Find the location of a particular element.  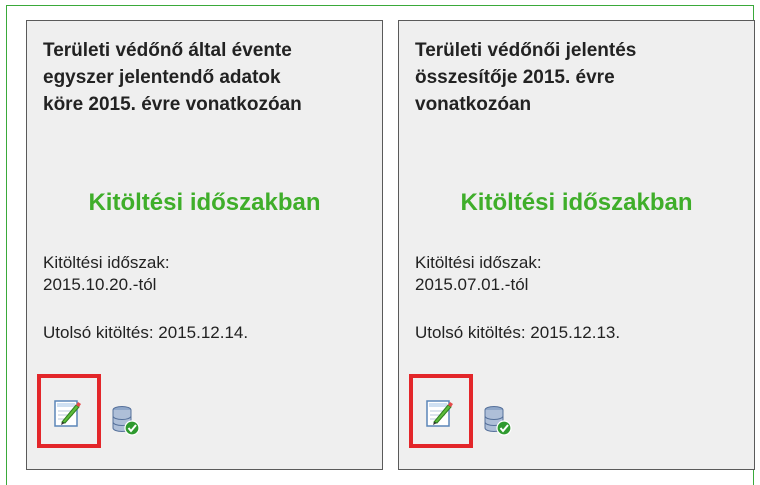

period-value: 2015.10.20.-tól is located at coordinates (100, 284).